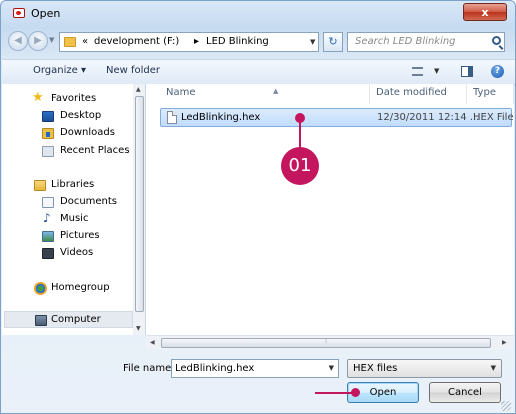  What do you see at coordinates (149, 368) in the screenshot?
I see `file-name-label: File name:` at bounding box center [149, 368].